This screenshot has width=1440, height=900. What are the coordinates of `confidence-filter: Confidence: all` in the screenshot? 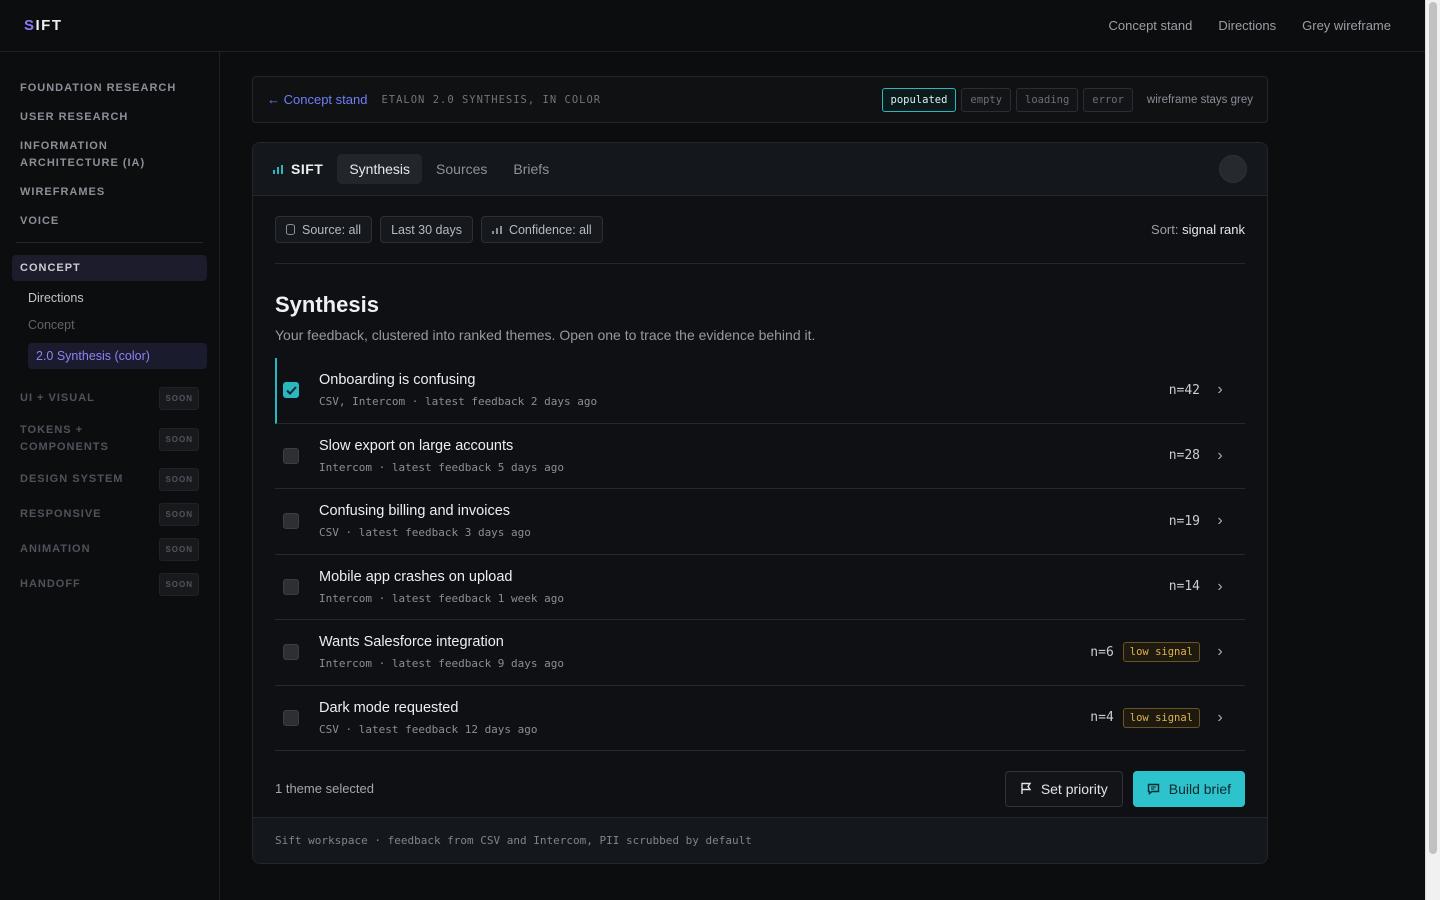 It's located at (541, 229).